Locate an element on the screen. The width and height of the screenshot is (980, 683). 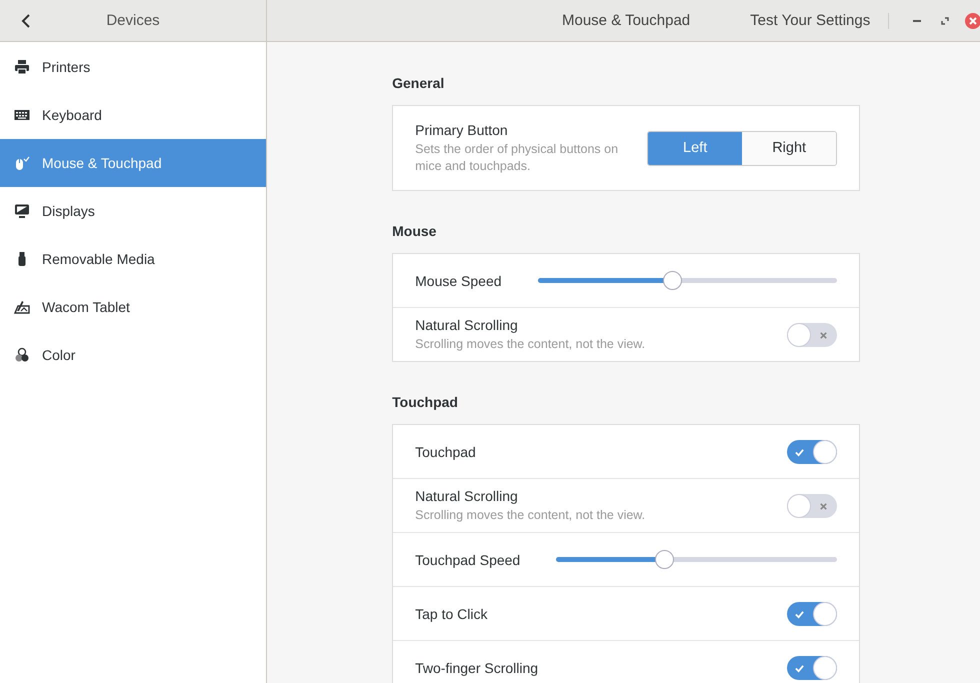
tablet-pen-icon is located at coordinates (22, 307).